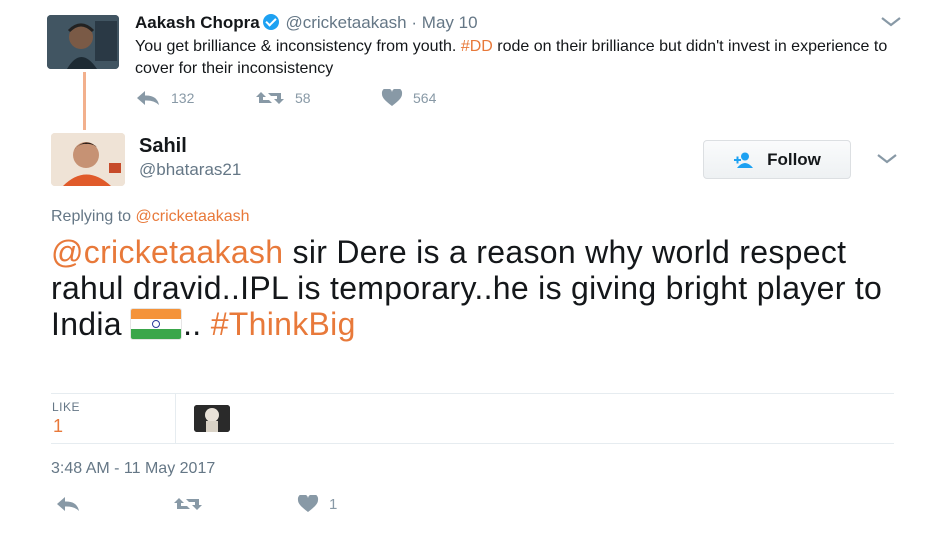  What do you see at coordinates (408, 98) in the screenshot?
I see `like-button: 564` at bounding box center [408, 98].